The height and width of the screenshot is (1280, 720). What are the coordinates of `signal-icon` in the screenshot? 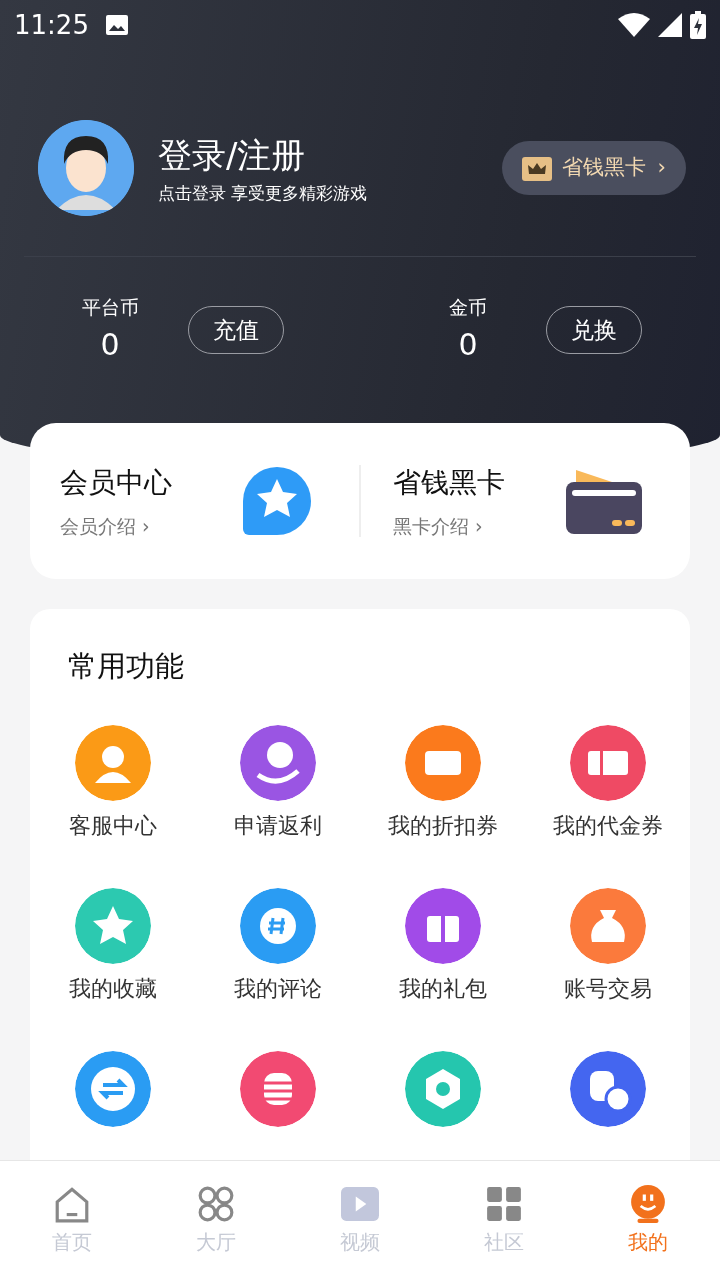 It's located at (670, 25).